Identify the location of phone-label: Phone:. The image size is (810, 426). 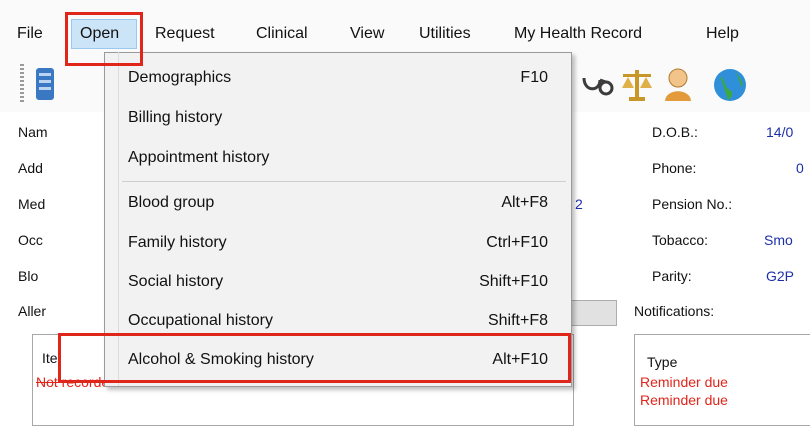
(674, 168).